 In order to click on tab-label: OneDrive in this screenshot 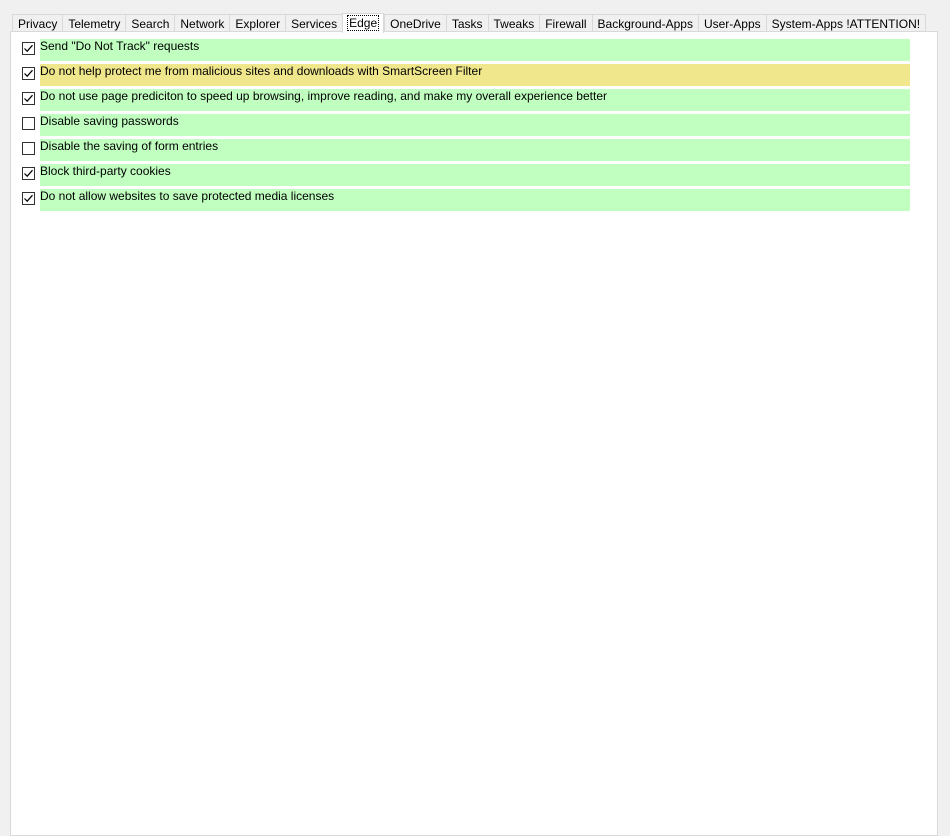, I will do `click(415, 24)`.